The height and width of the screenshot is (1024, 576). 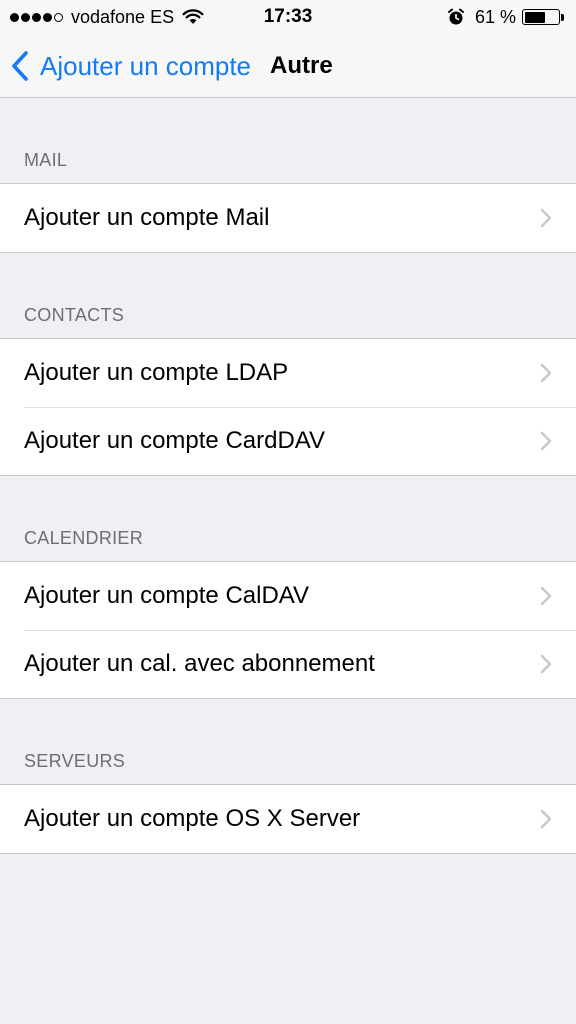 I want to click on back-button-label: Ajouter un compte, so click(x=146, y=65).